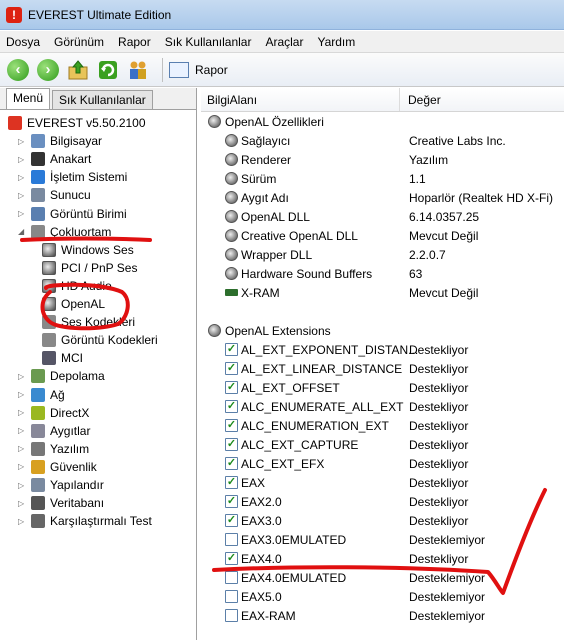 The width and height of the screenshot is (564, 640). Describe the element at coordinates (382, 520) in the screenshot. I see `list-item: ✓ EAX3.0 Destekliyor` at that location.